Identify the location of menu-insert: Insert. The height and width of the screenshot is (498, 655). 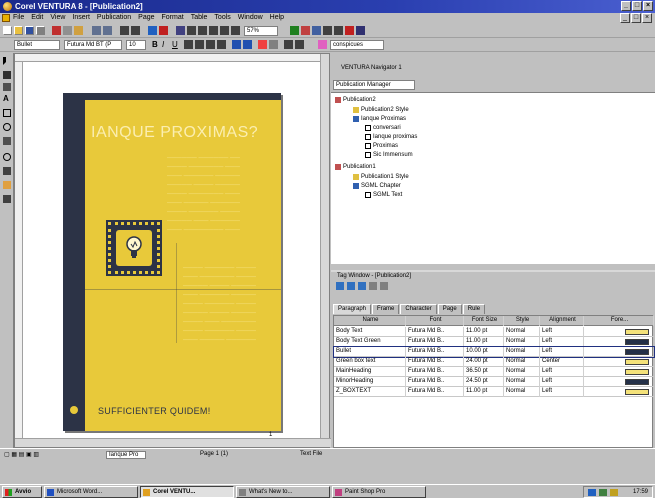
(81, 17).